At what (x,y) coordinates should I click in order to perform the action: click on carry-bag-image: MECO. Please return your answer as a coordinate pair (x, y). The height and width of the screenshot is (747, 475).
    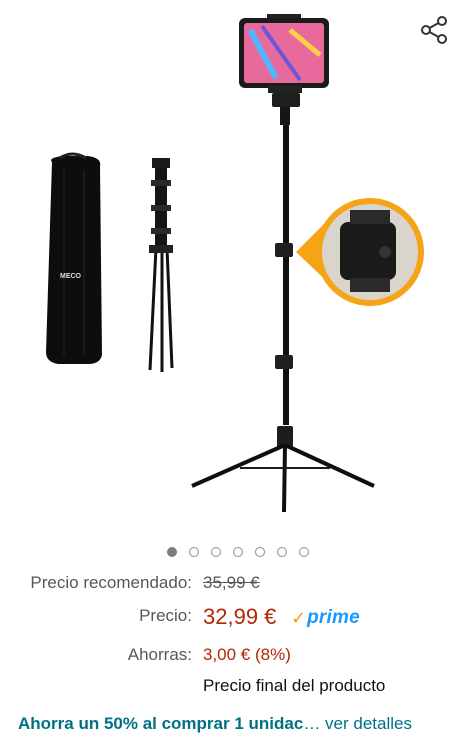
    Looking at the image, I should click on (74, 258).